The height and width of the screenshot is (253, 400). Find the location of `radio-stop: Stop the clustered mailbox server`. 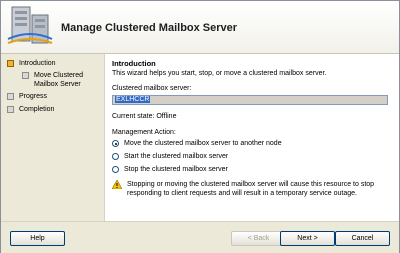

radio-stop: Stop the clustered mailbox server is located at coordinates (170, 169).